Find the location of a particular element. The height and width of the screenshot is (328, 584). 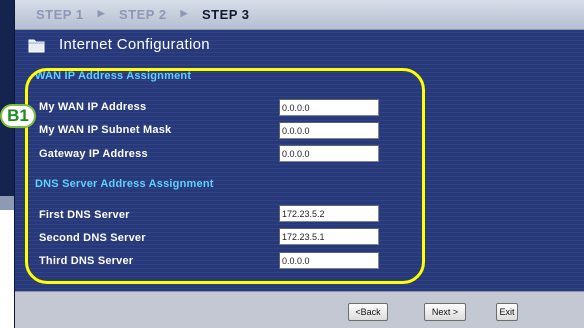

step-1: STEP 1 is located at coordinates (60, 14).